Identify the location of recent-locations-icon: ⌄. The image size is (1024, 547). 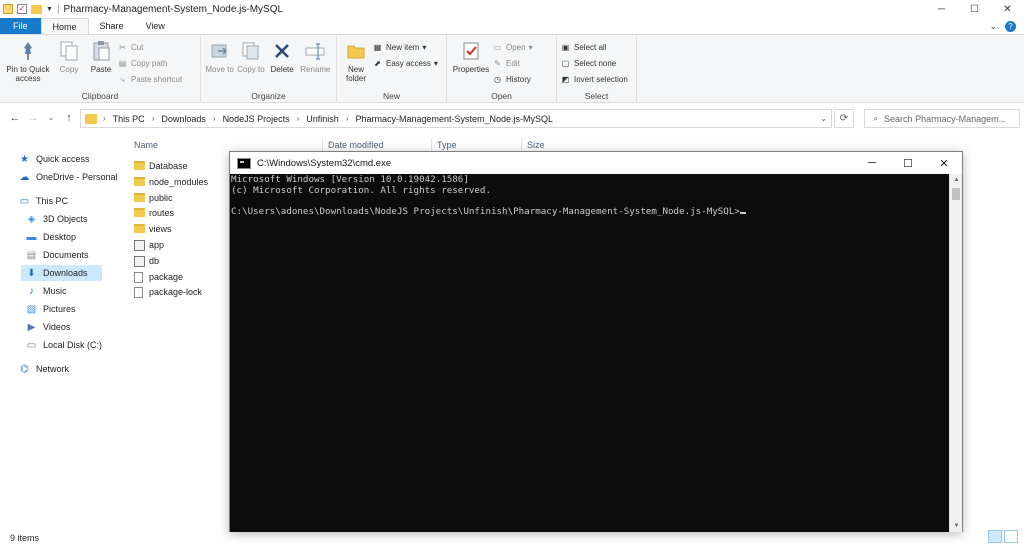
(51, 118).